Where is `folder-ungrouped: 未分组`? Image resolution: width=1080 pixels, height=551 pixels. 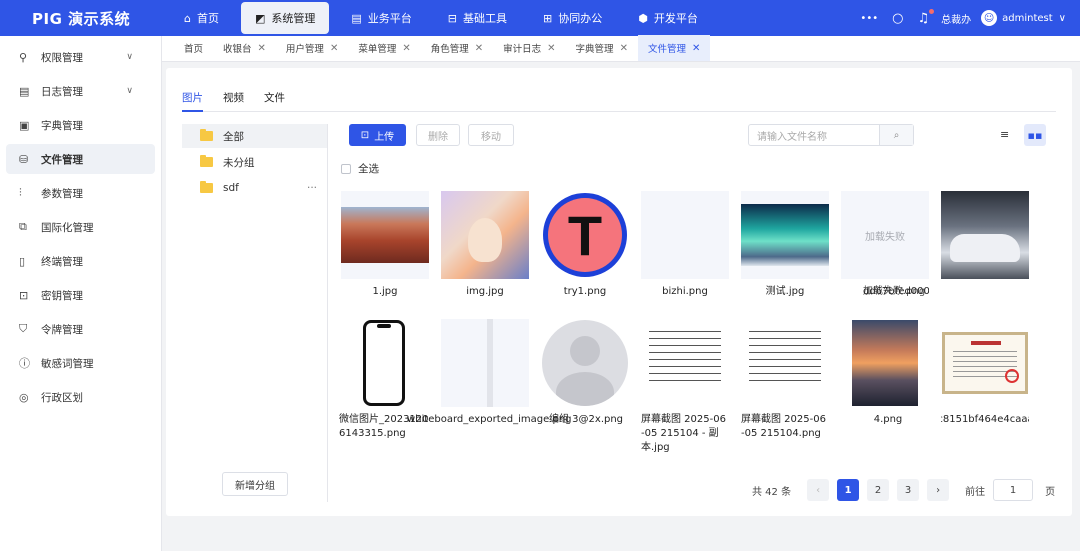
folder-ungrouped: 未分组 is located at coordinates (254, 162).